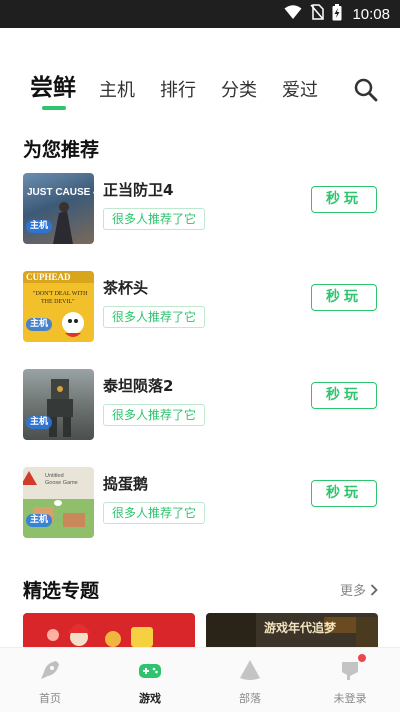  What do you see at coordinates (293, 14) in the screenshot?
I see `wifi-icon` at bounding box center [293, 14].